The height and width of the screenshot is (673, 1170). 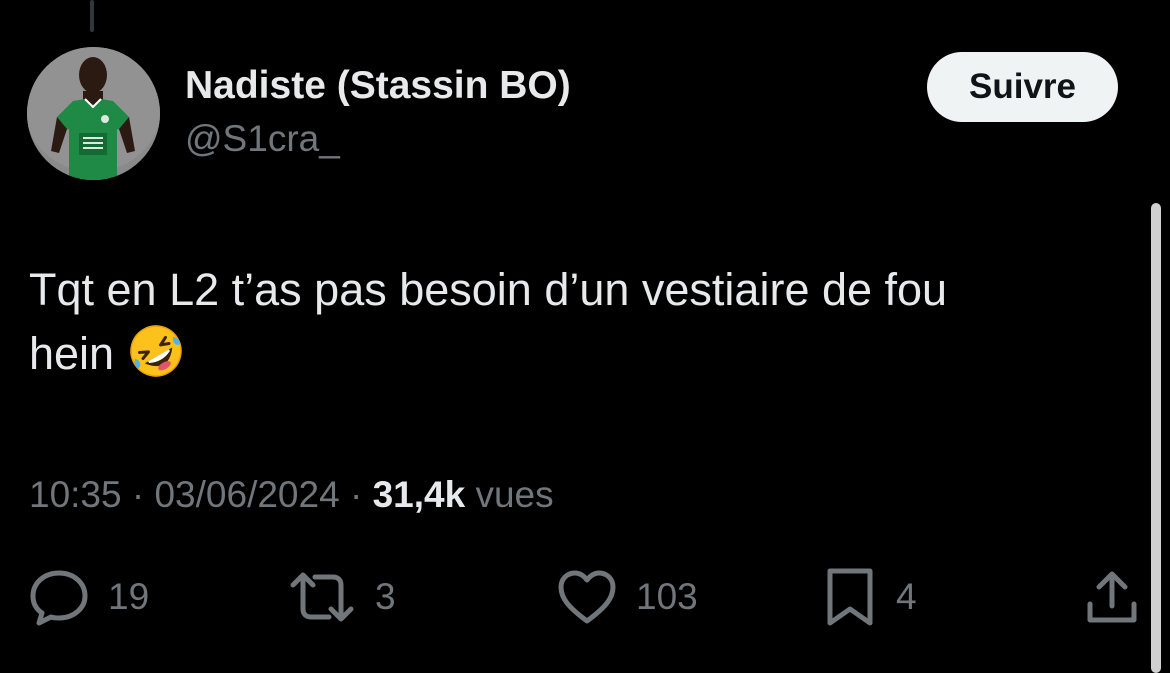 I want to click on tweet-time: 10:35, so click(x=75, y=494).